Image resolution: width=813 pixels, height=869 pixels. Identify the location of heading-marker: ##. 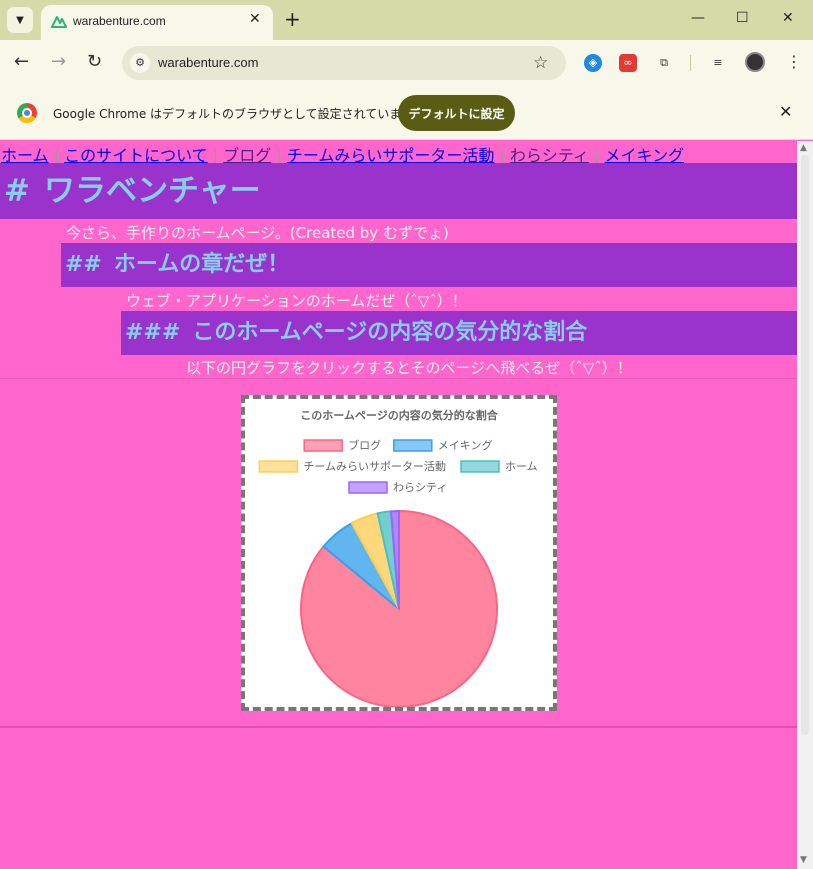
(83, 264).